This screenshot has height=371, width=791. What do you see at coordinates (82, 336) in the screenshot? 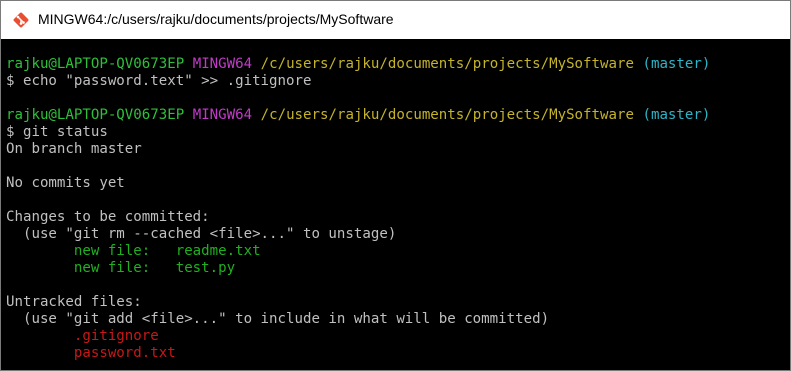
I see `untracked-file: .gitignore` at bounding box center [82, 336].